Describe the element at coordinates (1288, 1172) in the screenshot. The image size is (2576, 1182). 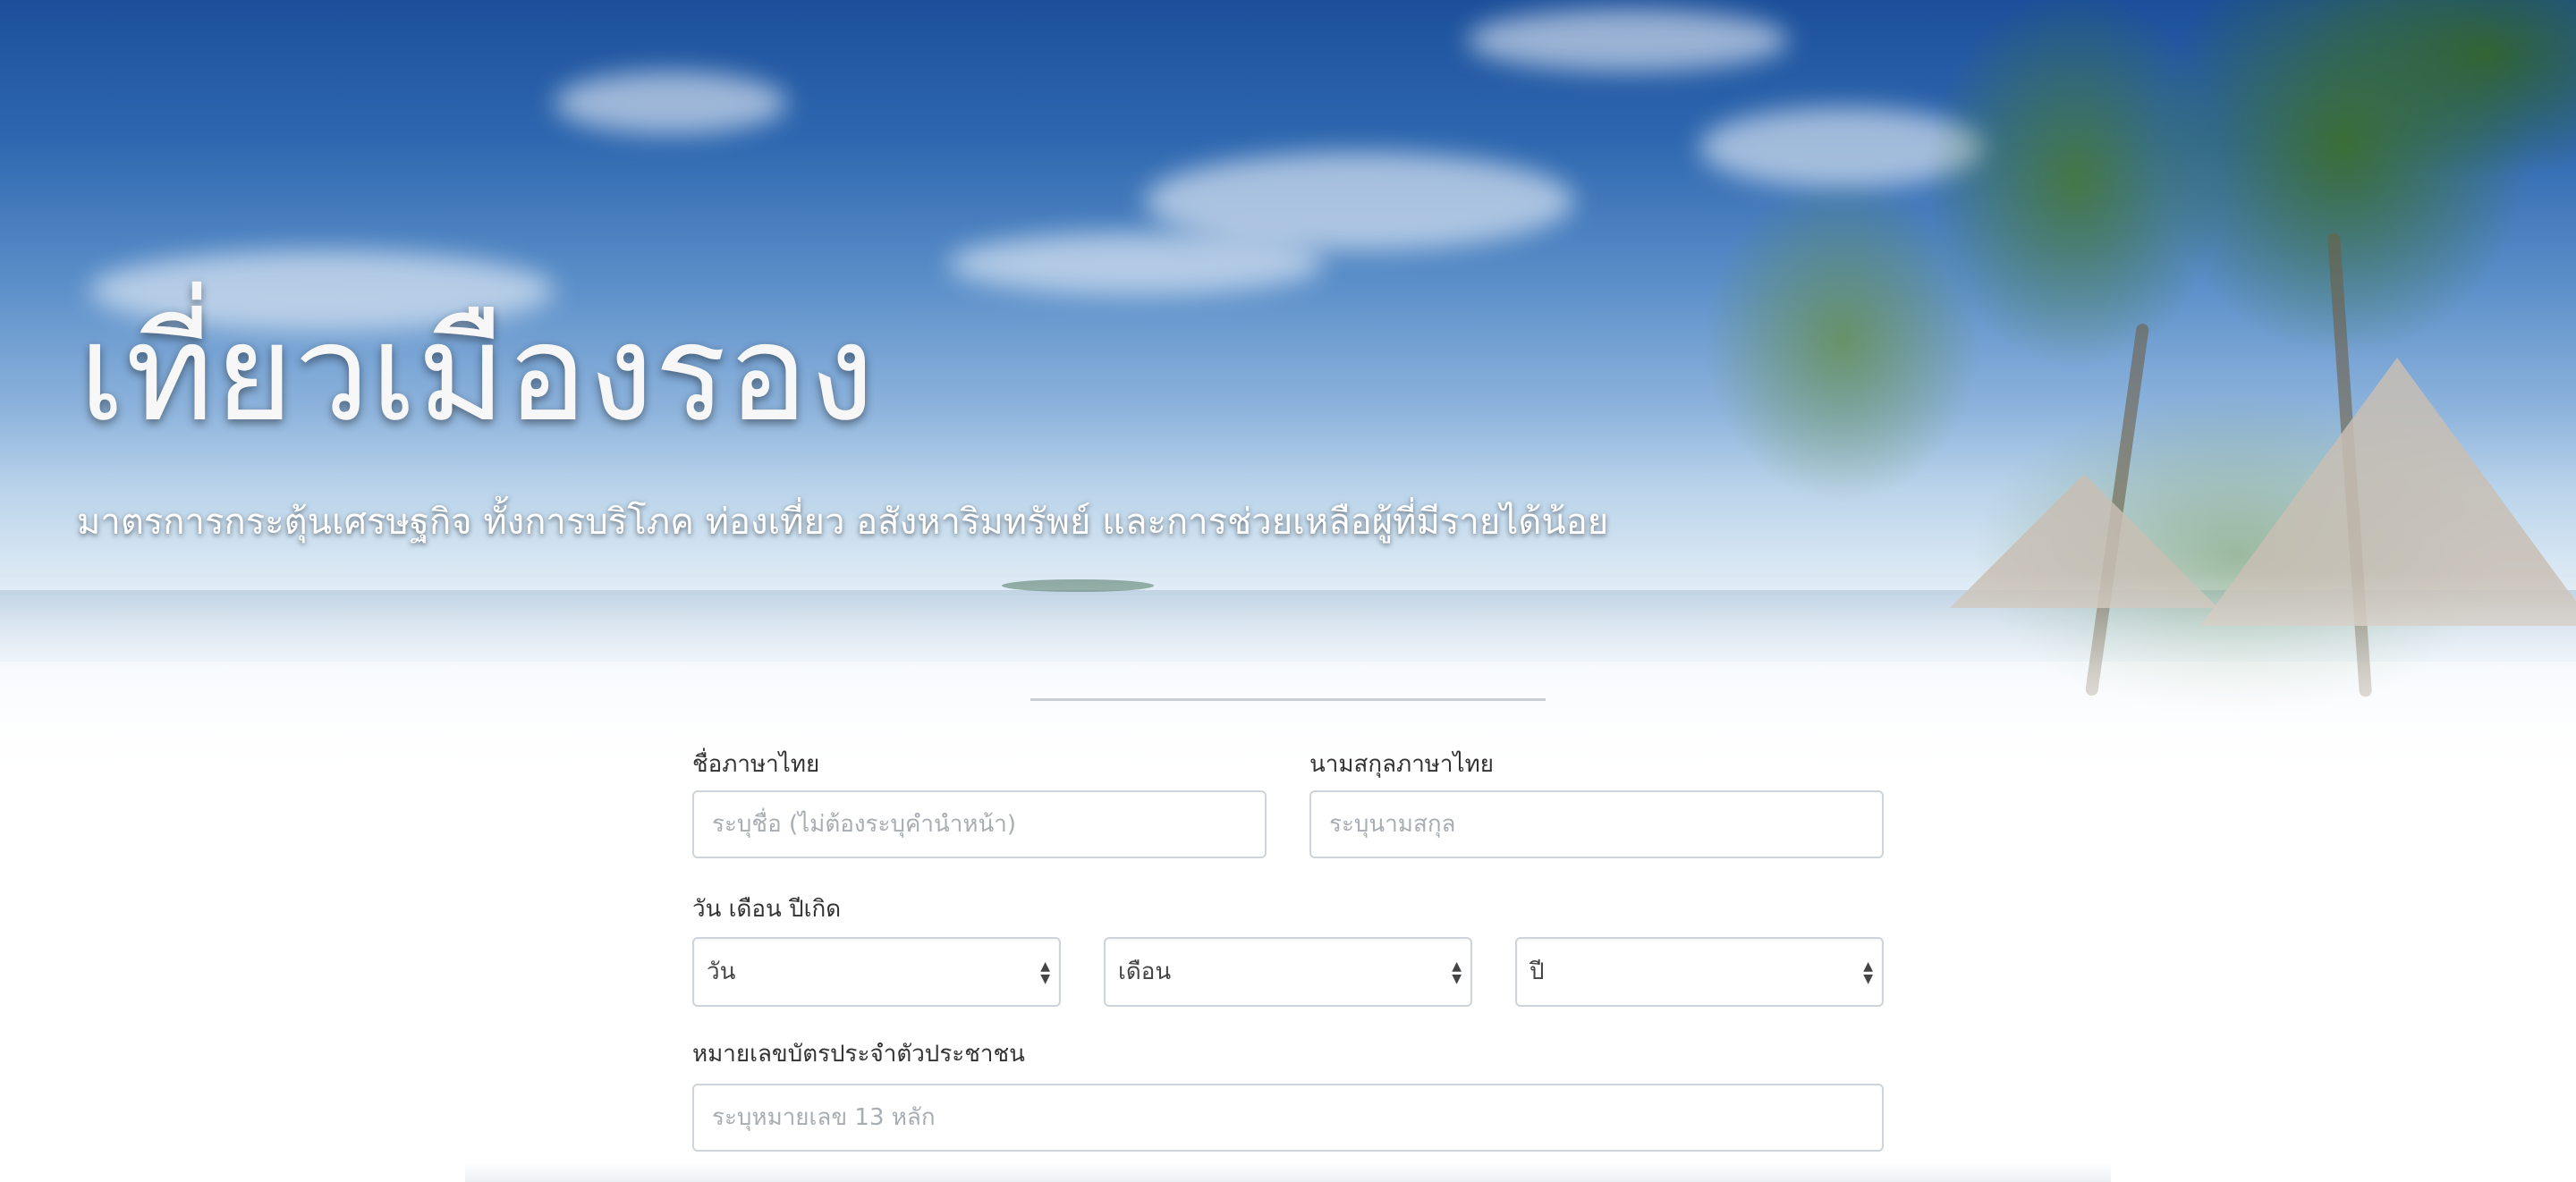
I see `form-panel-edge` at that location.